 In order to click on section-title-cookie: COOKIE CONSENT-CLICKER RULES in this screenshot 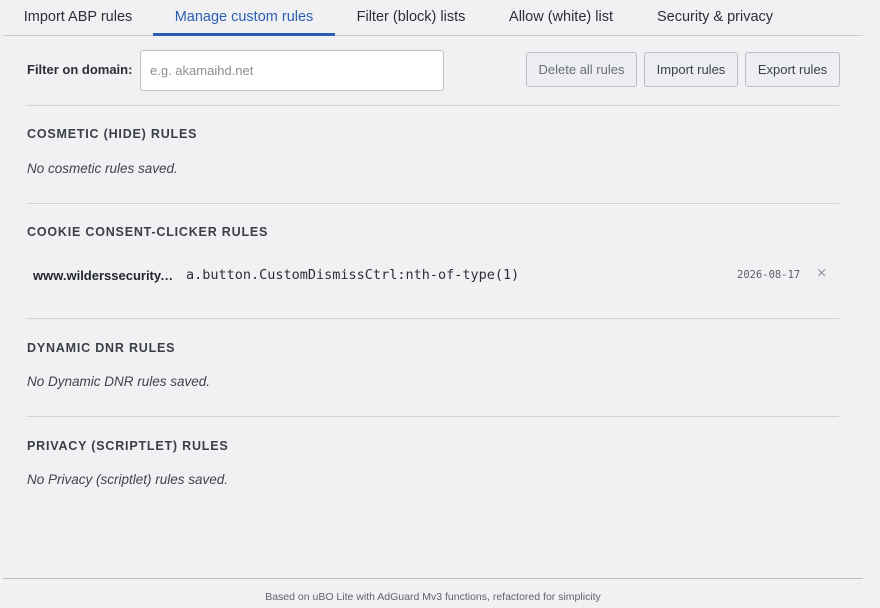, I will do `click(148, 232)`.